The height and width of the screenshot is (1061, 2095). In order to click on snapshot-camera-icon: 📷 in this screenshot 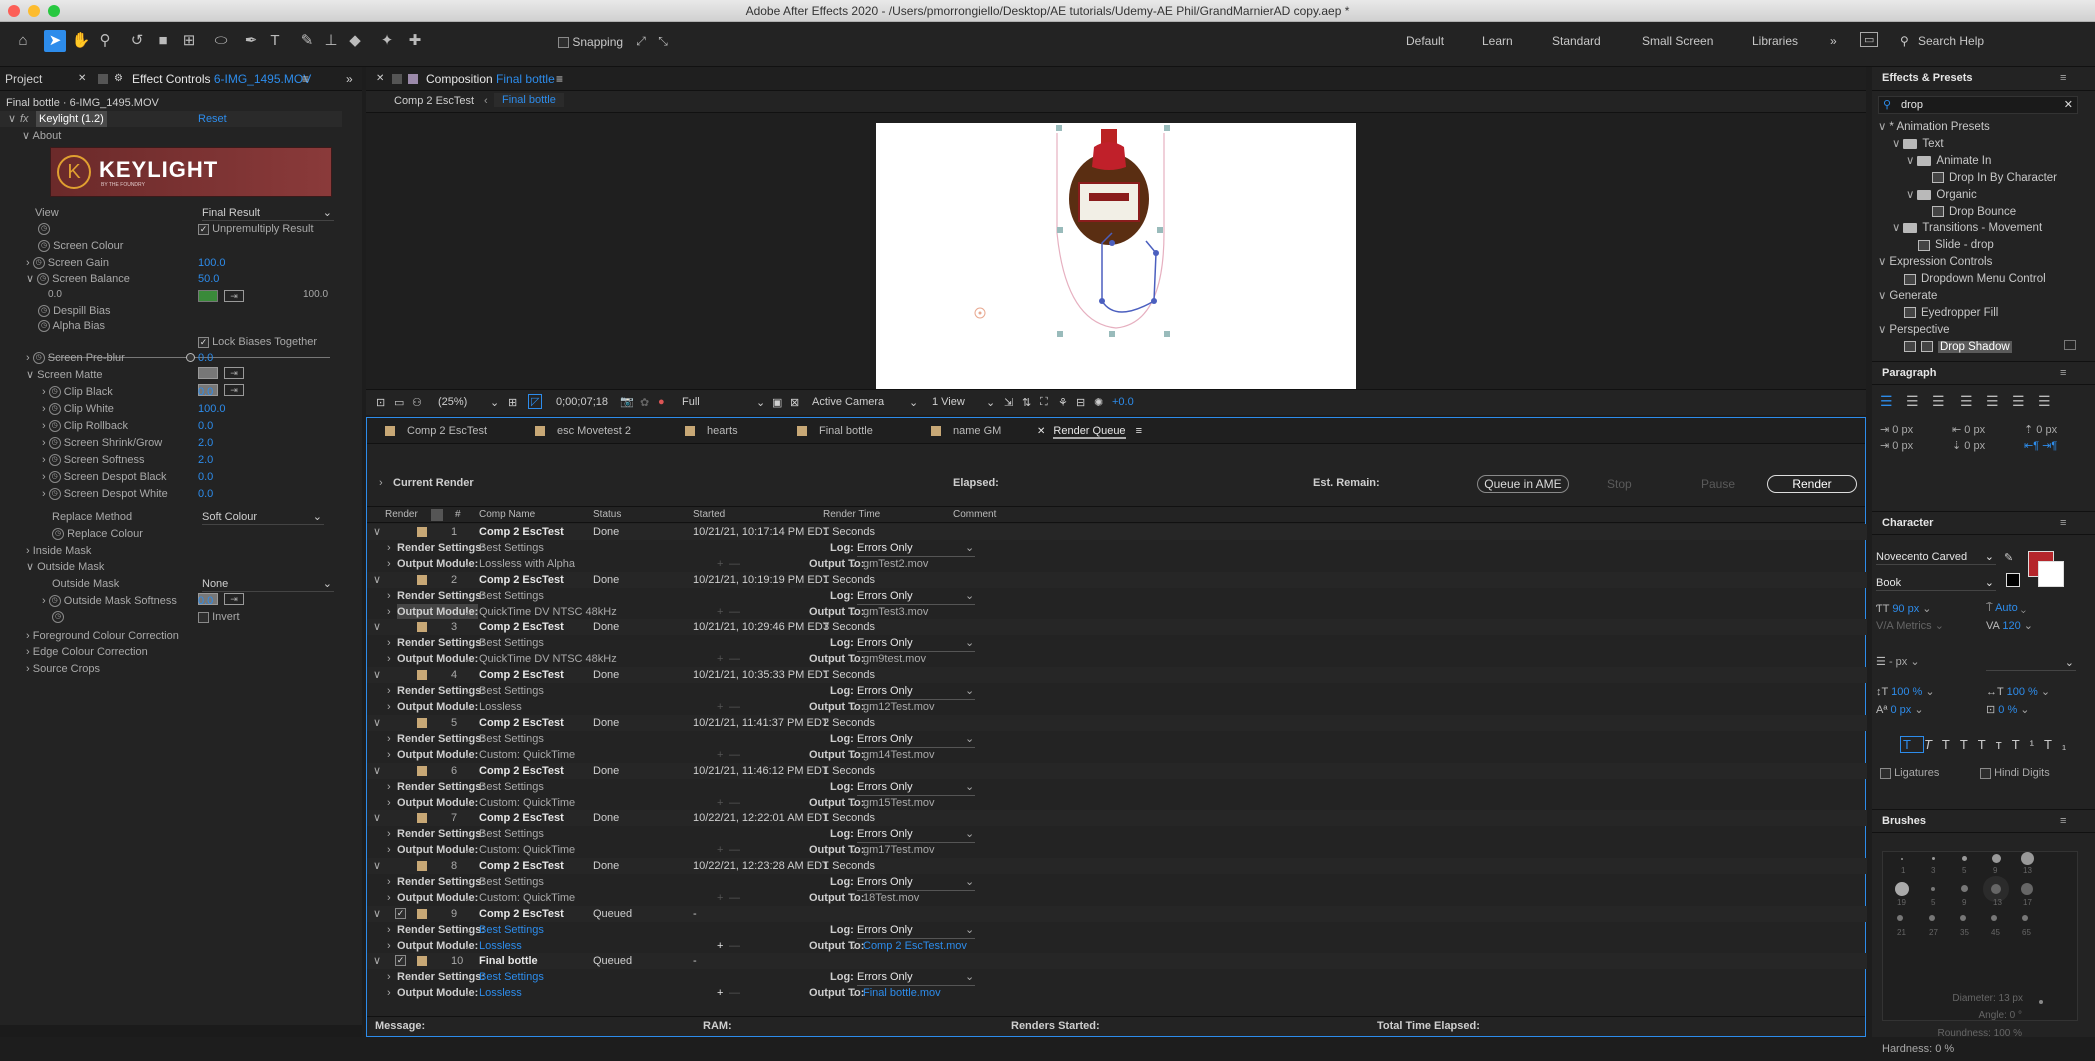, I will do `click(627, 401)`.